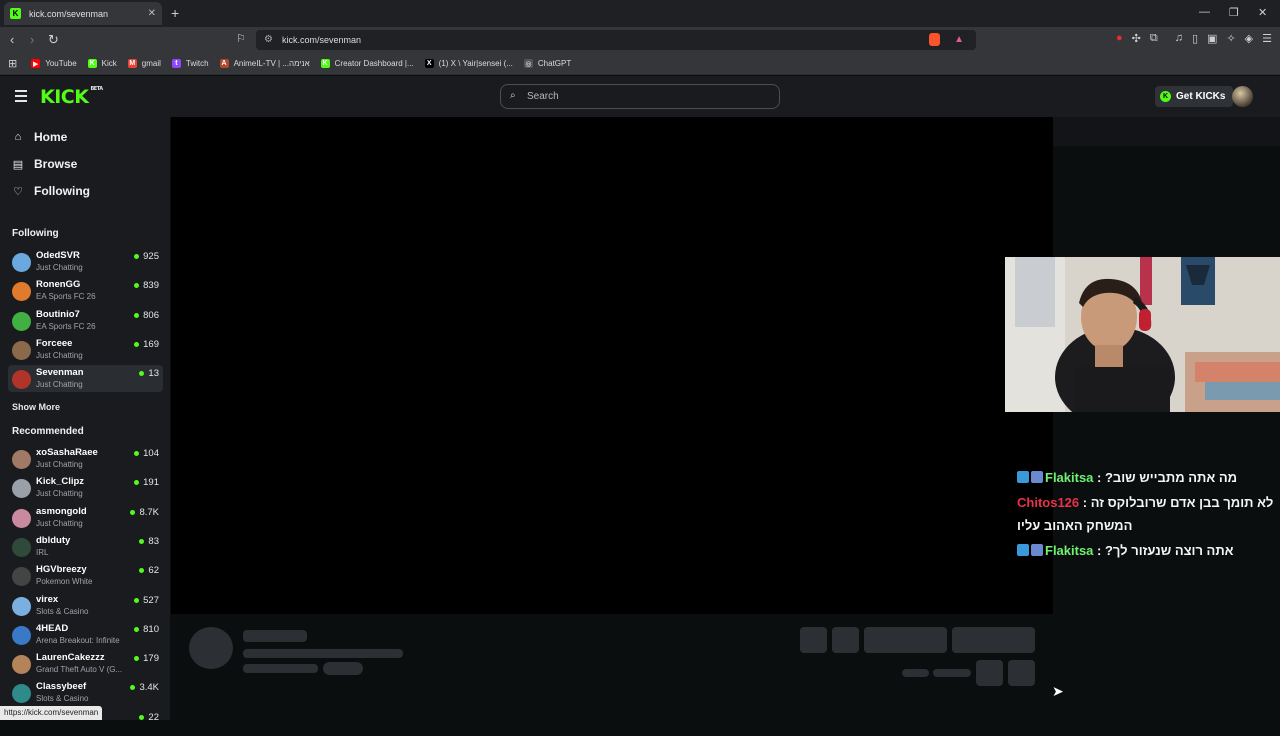 Image resolution: width=1280 pixels, height=736 pixels. I want to click on bookmark-favicon-icon: K, so click(325, 63).